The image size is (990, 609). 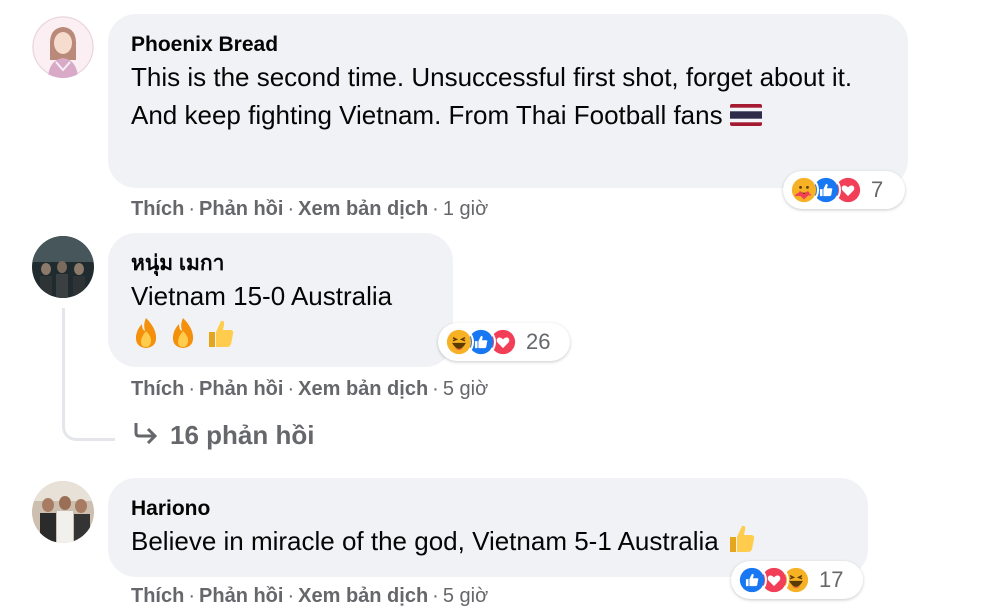 I want to click on reactions-summary: 7, so click(x=844, y=190).